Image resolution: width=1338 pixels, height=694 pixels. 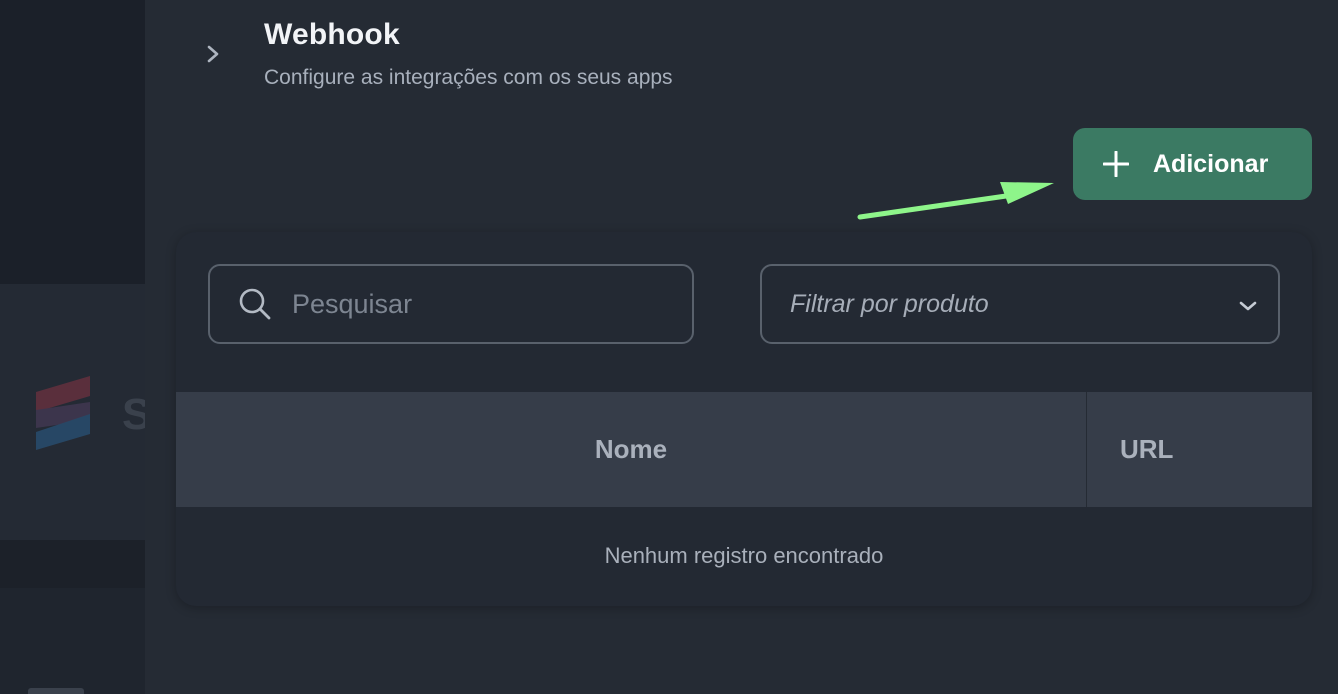 What do you see at coordinates (63, 413) in the screenshot?
I see `brand-logo-icon` at bounding box center [63, 413].